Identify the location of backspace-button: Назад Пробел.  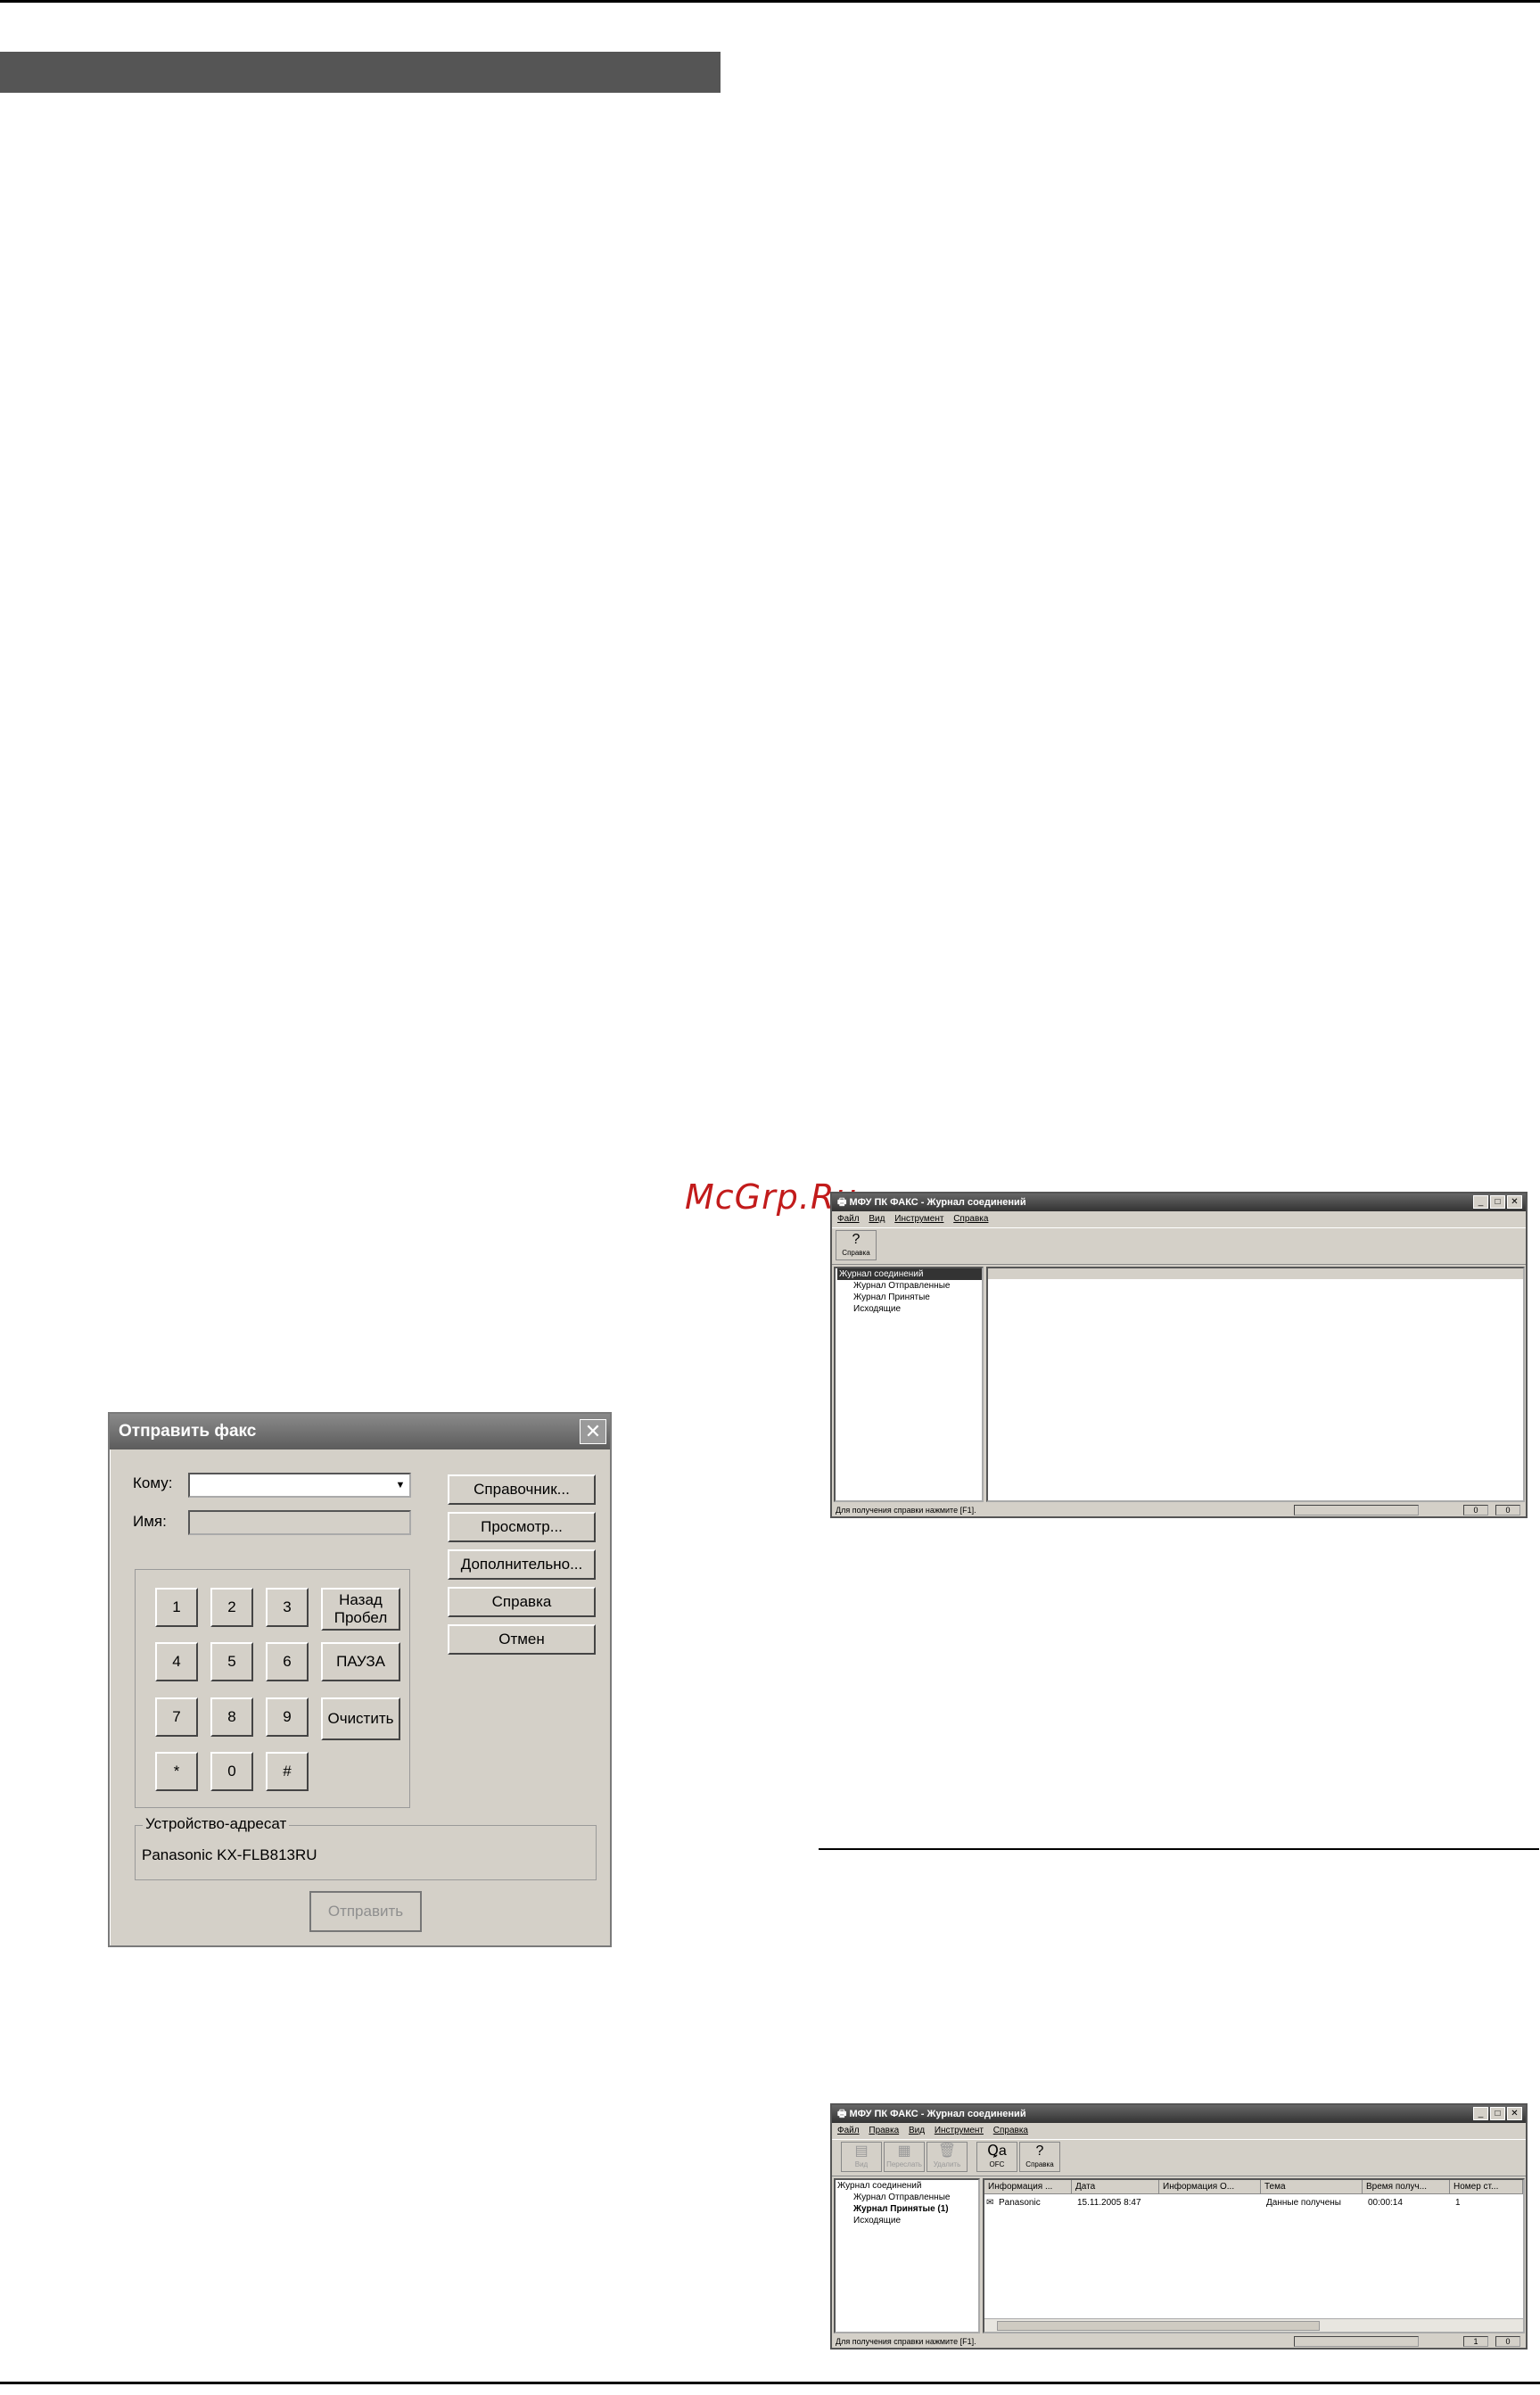
(360, 1609).